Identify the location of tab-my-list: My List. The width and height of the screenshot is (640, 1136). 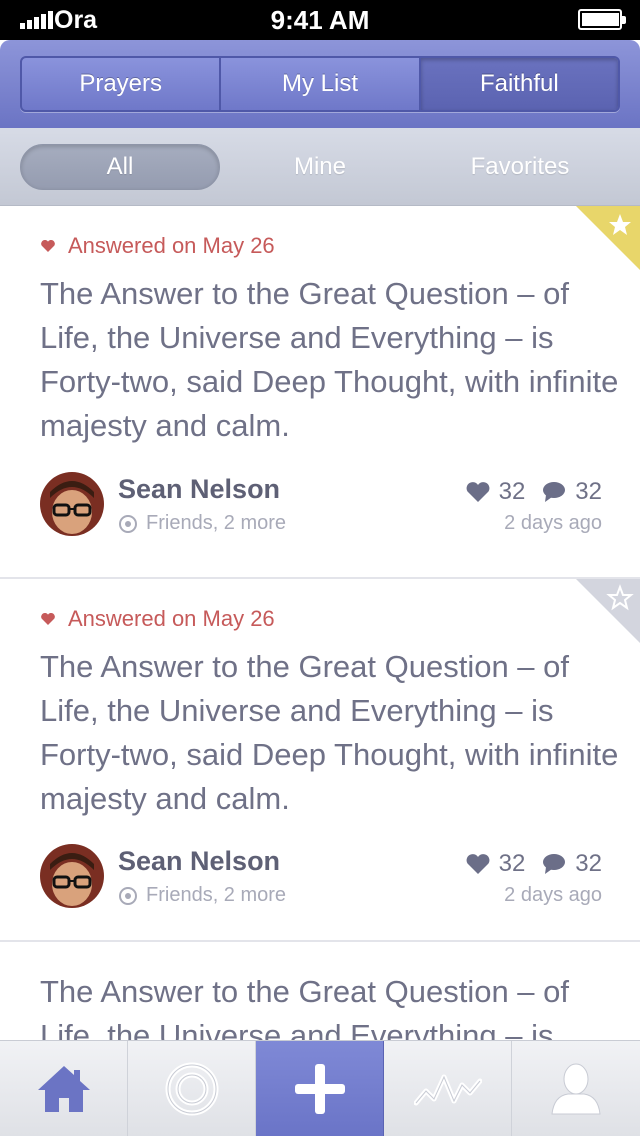
(321, 84).